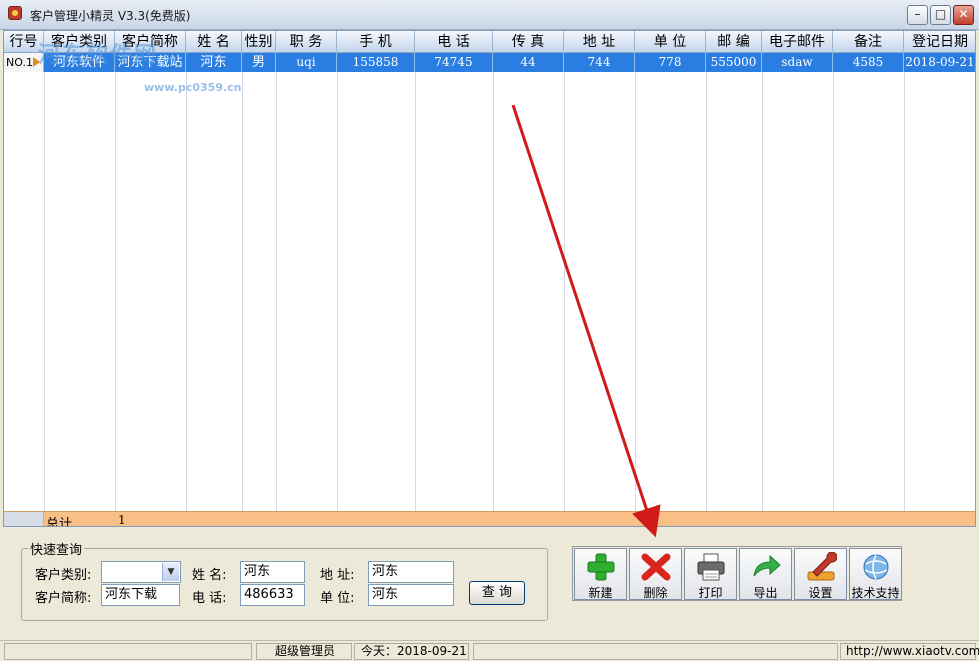  Describe the element at coordinates (497, 593) in the screenshot. I see `query-button: 查 询` at that location.